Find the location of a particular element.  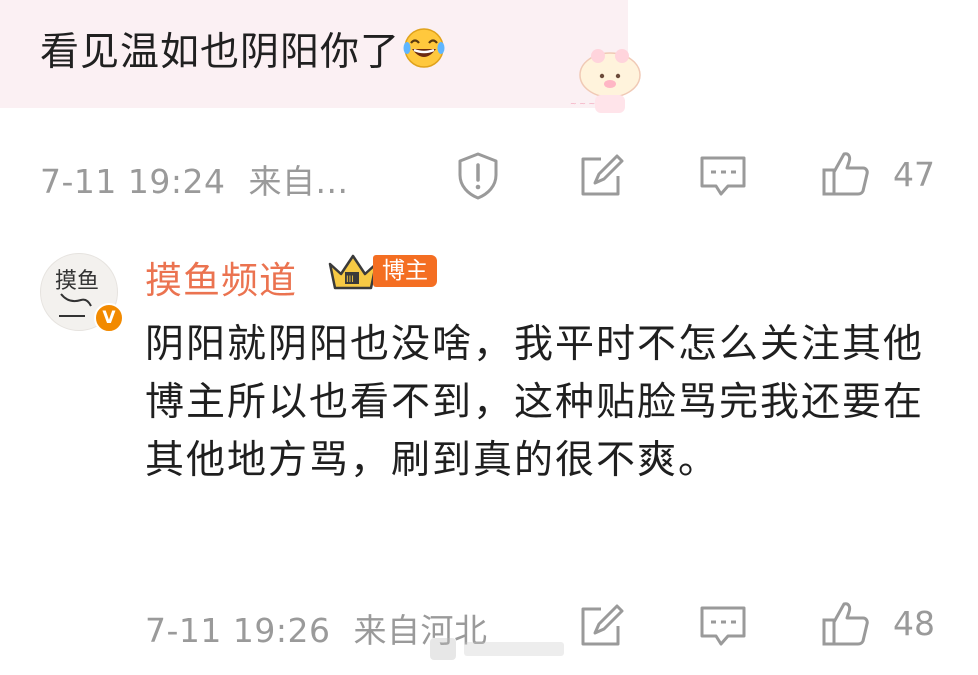

blogger-badge: 博主 is located at coordinates (405, 271).